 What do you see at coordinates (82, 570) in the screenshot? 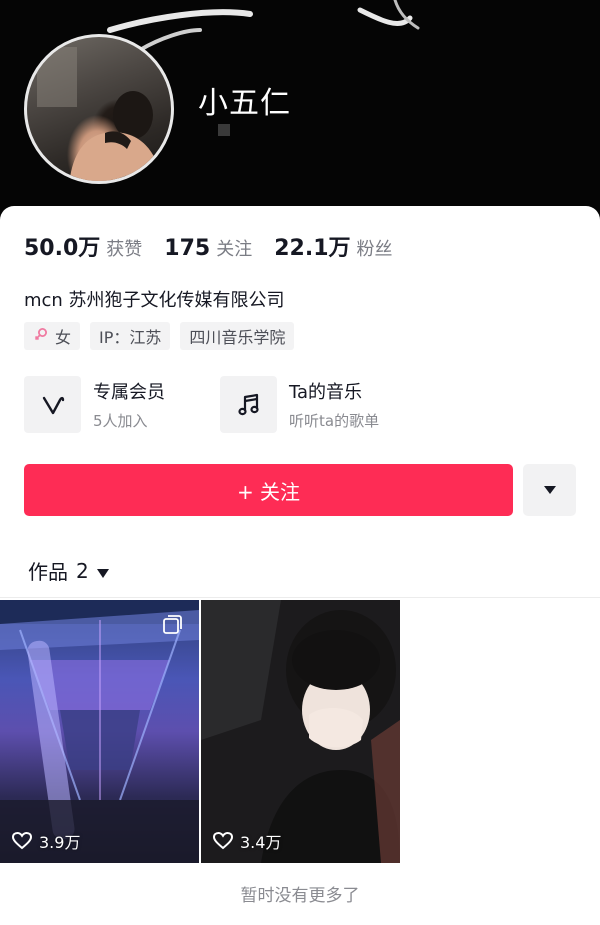
I see `works-count: 2` at bounding box center [82, 570].